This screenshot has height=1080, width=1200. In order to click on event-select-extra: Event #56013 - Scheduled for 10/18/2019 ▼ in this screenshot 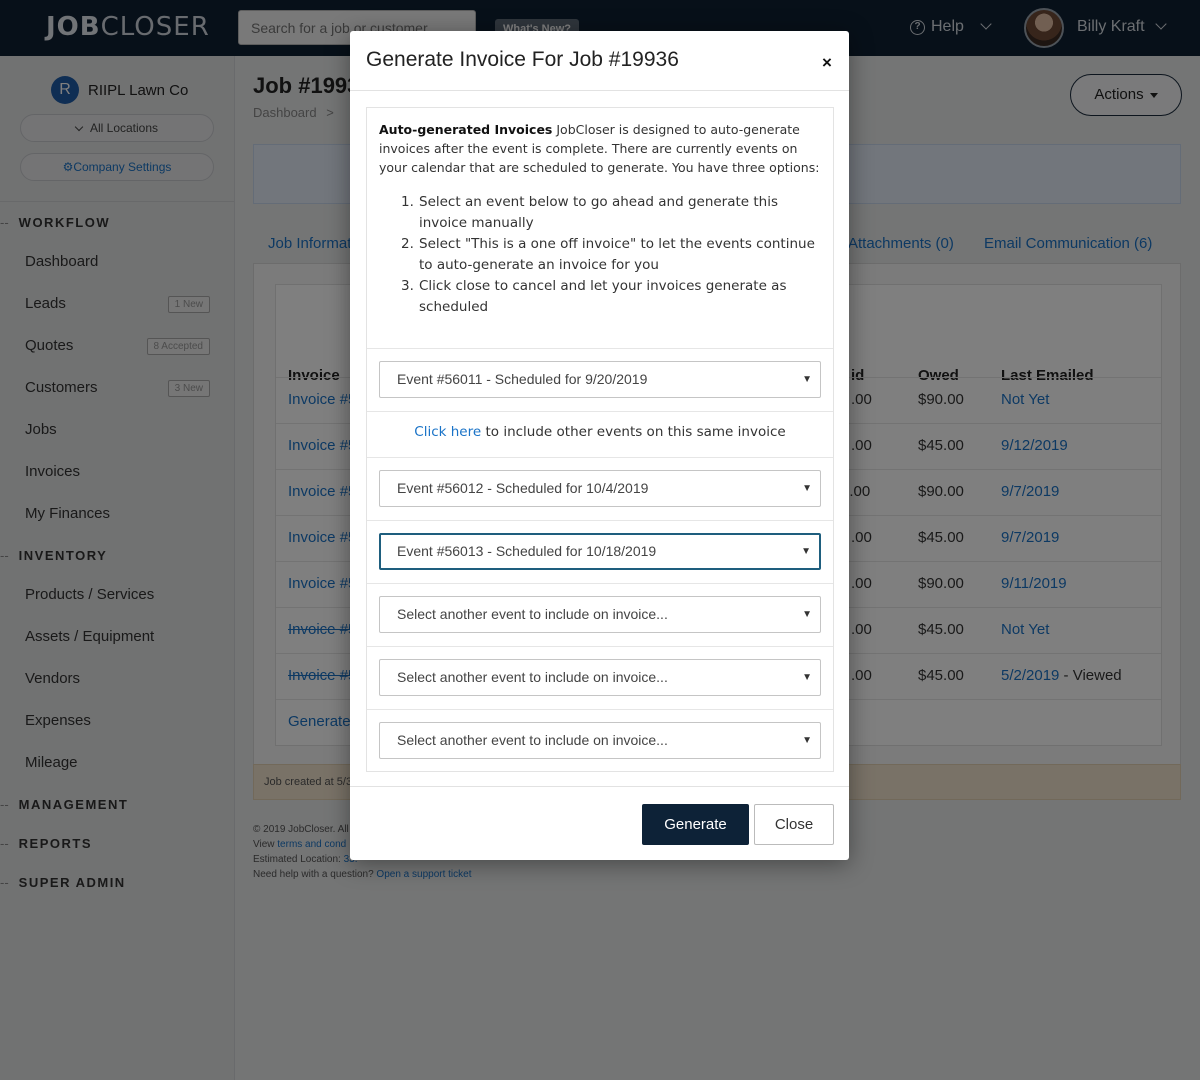, I will do `click(600, 551)`.